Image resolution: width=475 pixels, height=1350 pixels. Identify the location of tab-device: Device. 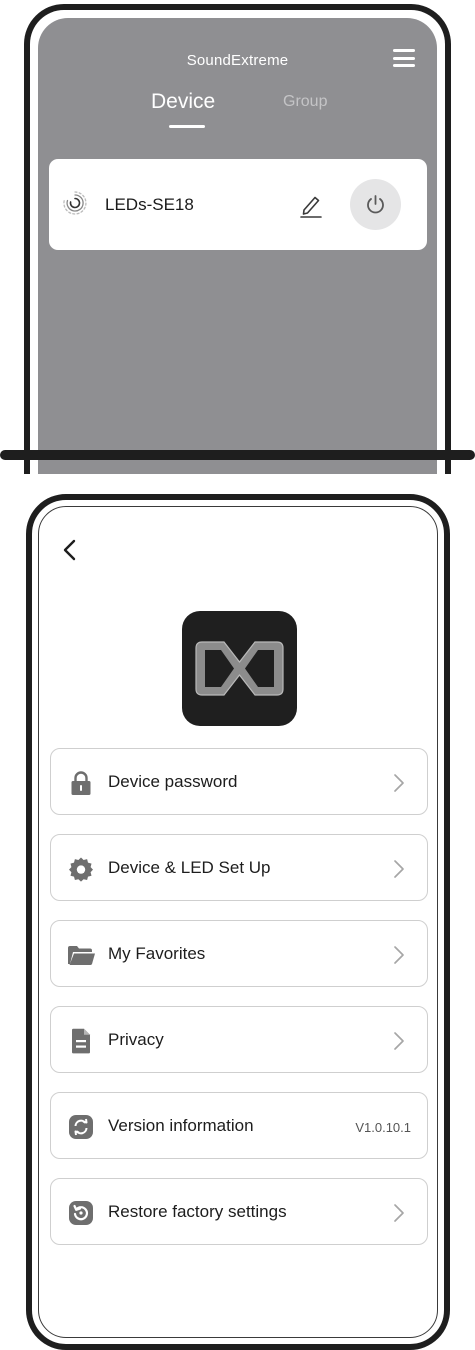
(183, 102).